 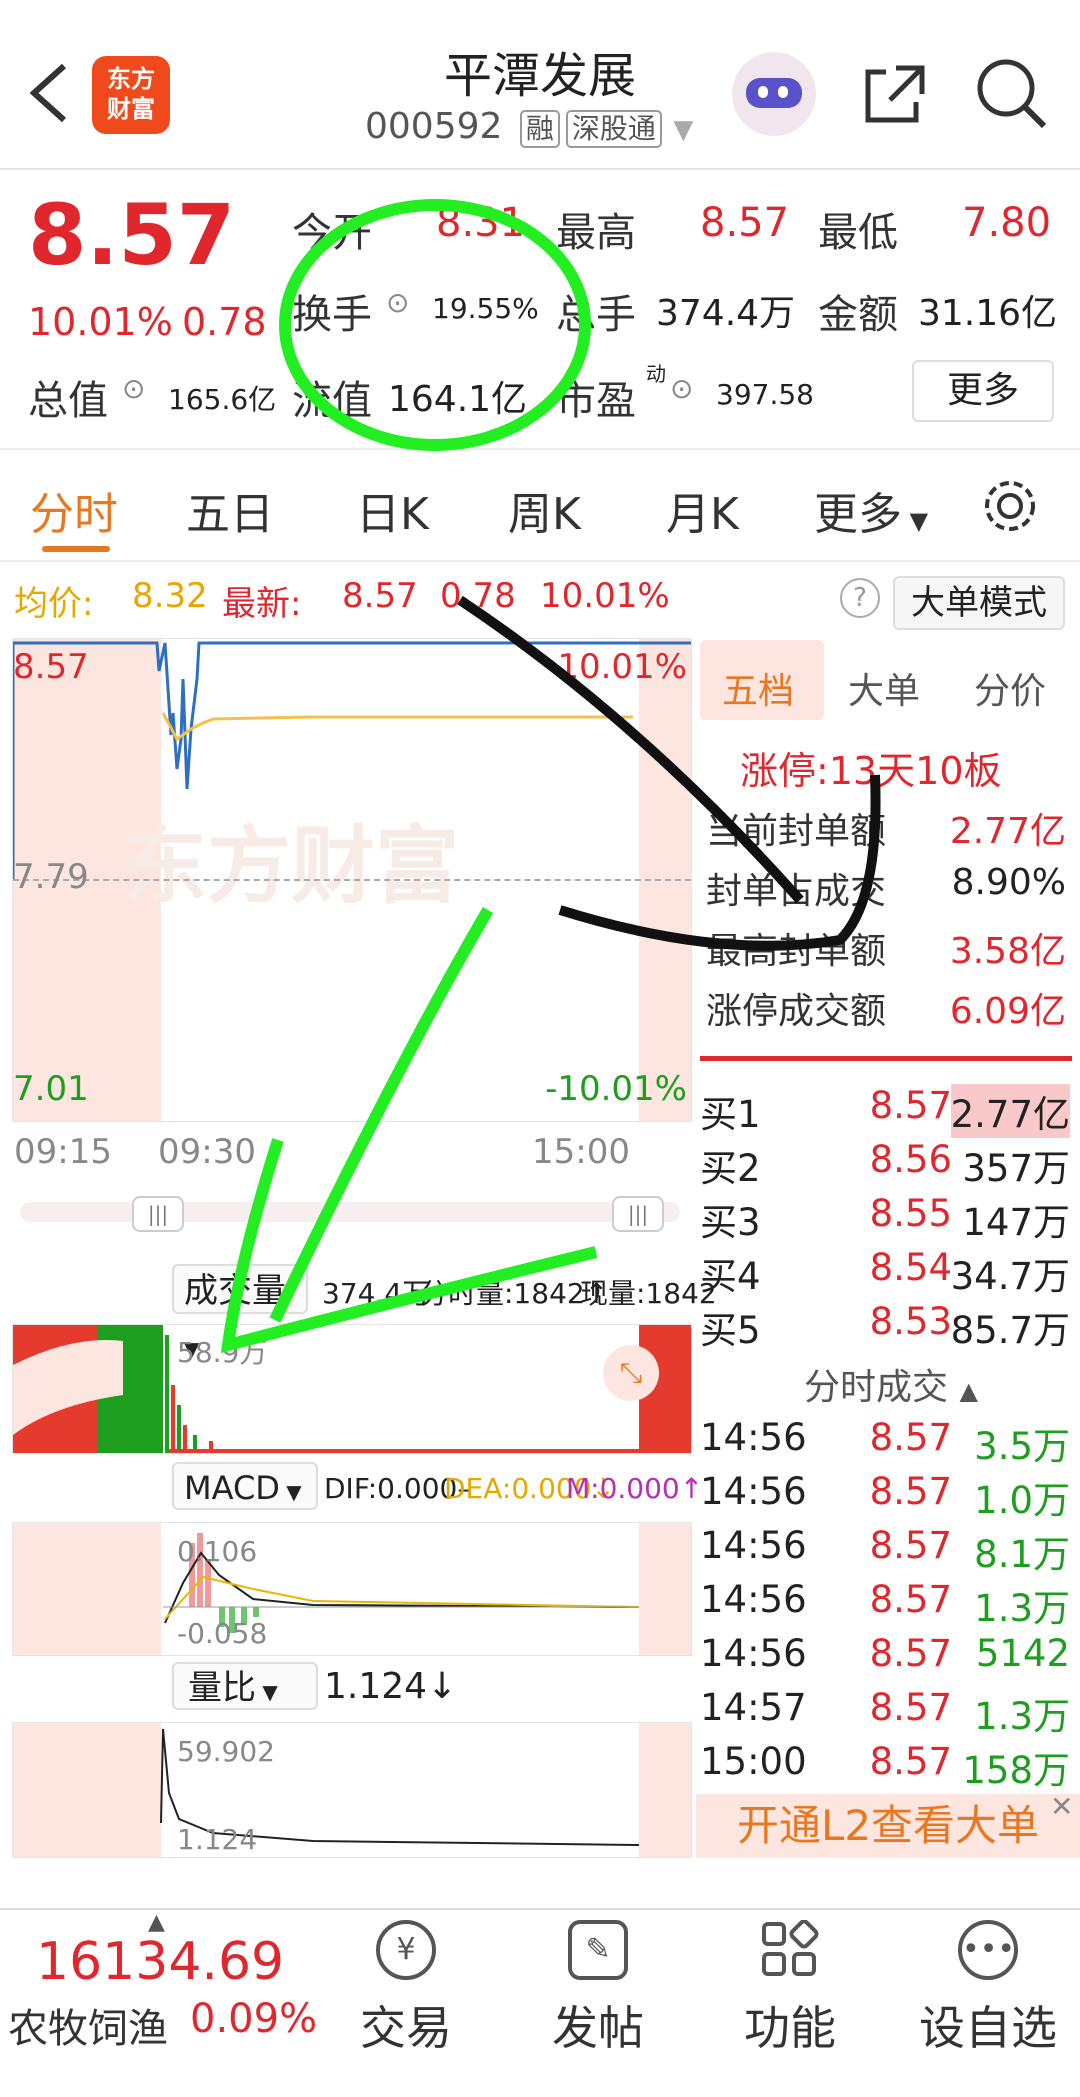 What do you see at coordinates (332, 315) in the screenshot?
I see `turnover-label: 换手` at bounding box center [332, 315].